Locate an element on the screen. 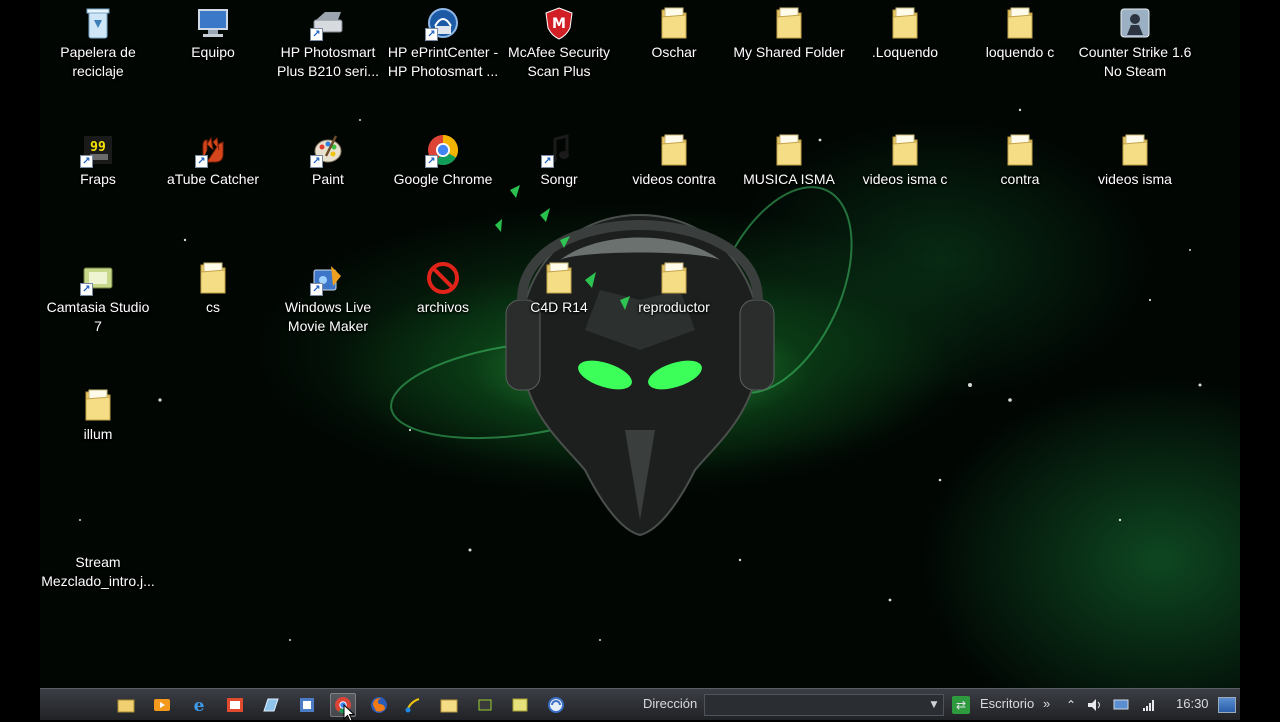 This screenshot has width=1280, height=722. desktop-icon: videos isma is located at coordinates (1135, 160).